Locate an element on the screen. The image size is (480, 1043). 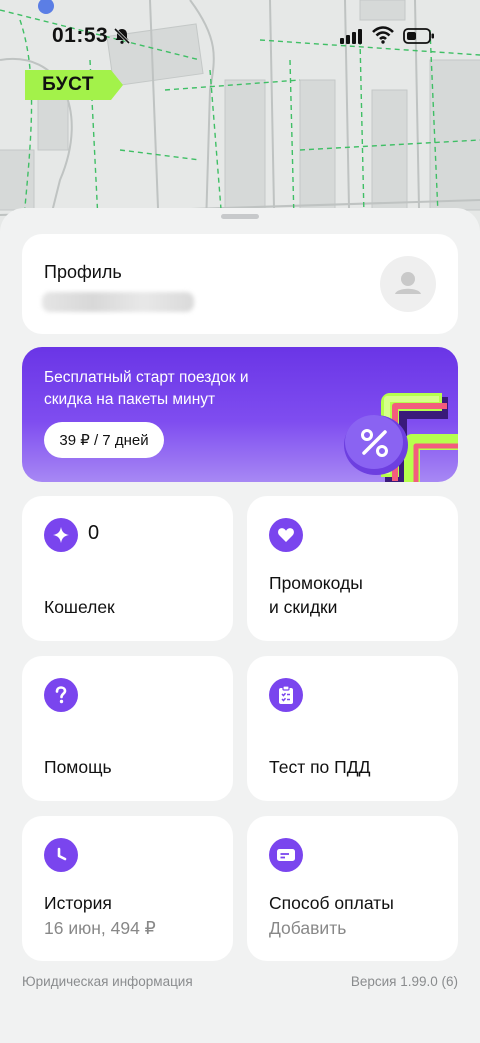
battery-icon is located at coordinates (419, 38).